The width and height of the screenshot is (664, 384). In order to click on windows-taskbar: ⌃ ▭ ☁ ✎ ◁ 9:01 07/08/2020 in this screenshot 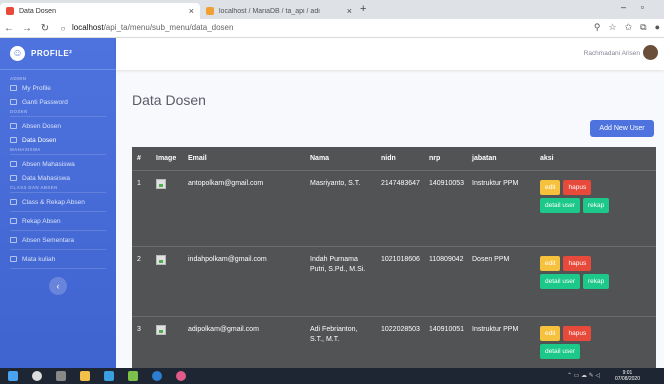, I will do `click(332, 376)`.